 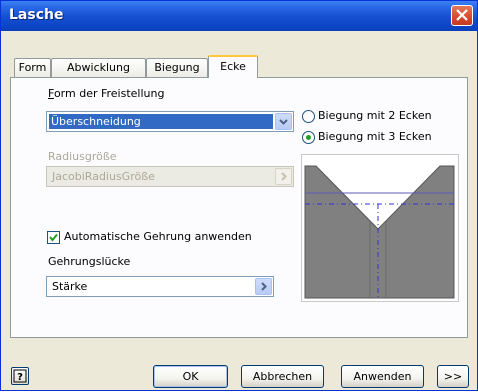 I want to click on miter-gap-value: Stärke, so click(x=70, y=286).